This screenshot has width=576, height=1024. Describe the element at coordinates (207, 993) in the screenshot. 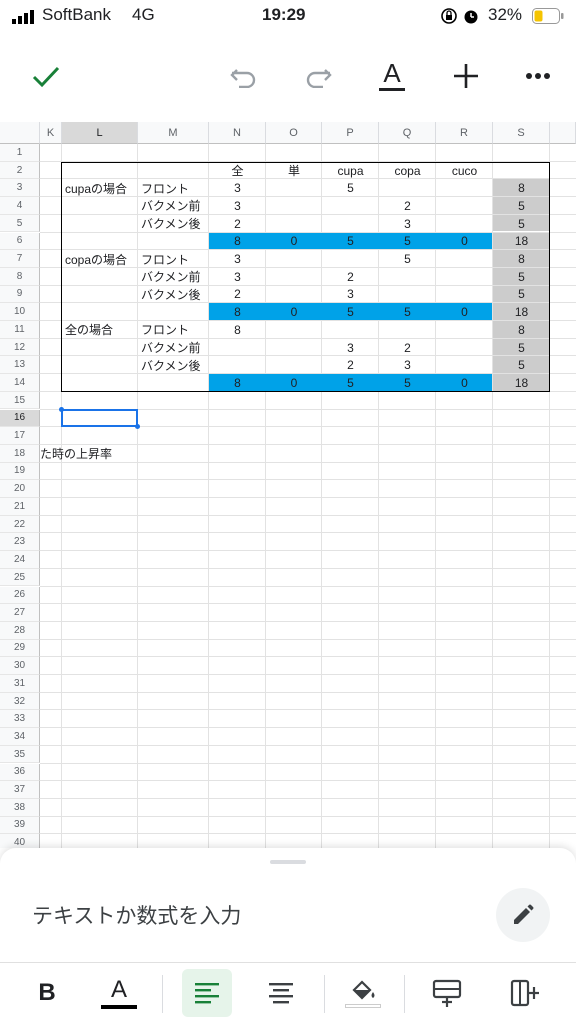

I see `align-left-button` at that location.